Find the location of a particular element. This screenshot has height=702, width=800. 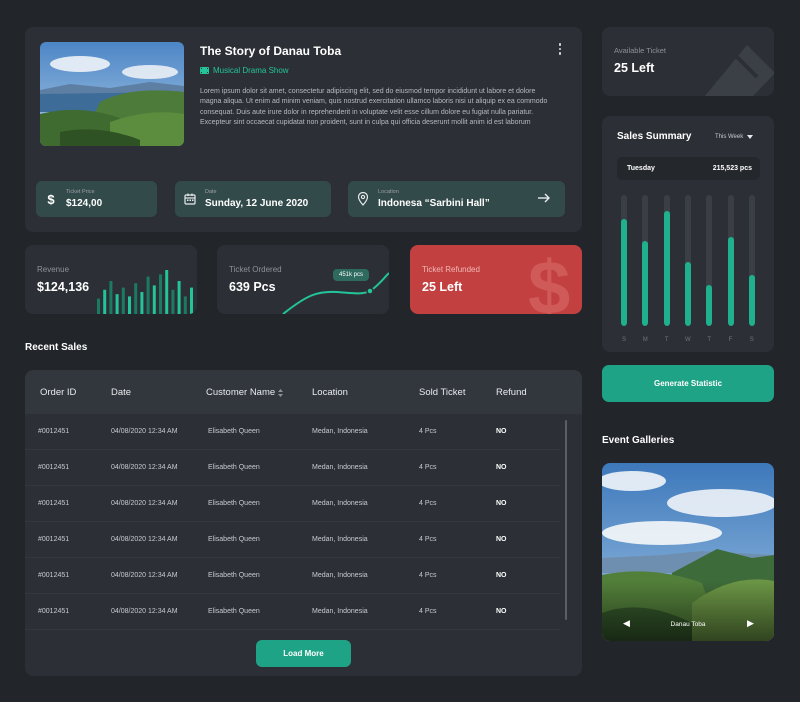

arrow-right-icon is located at coordinates (544, 198).